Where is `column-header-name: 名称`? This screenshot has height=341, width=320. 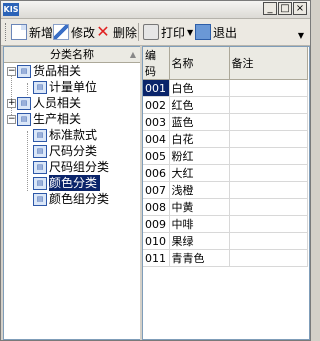
column-header-name: 名称 is located at coordinates (199, 63).